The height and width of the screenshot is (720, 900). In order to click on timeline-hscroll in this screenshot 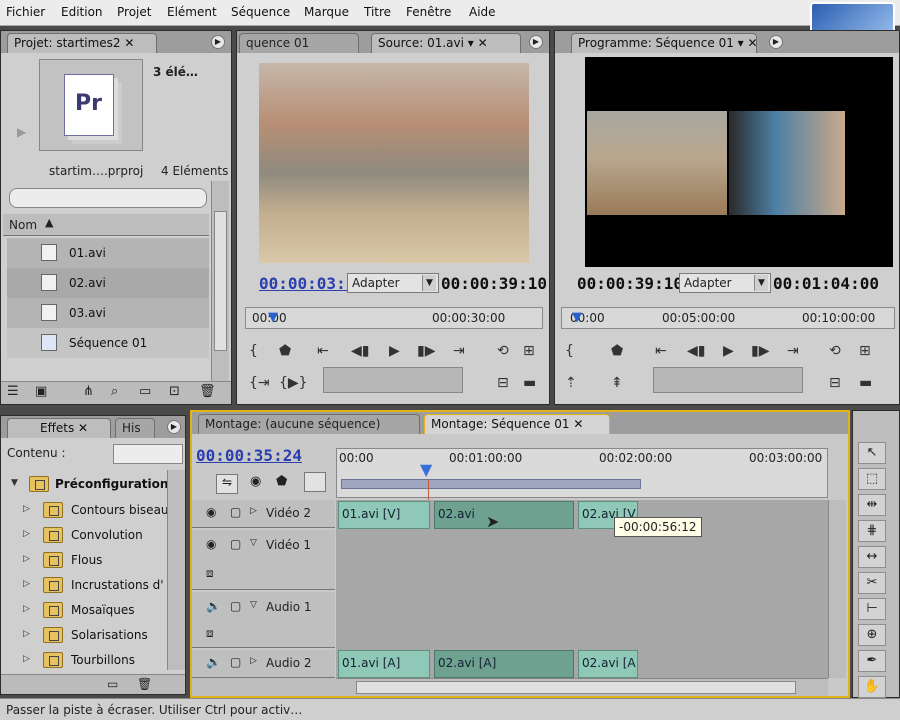, I will do `click(582, 687)`.